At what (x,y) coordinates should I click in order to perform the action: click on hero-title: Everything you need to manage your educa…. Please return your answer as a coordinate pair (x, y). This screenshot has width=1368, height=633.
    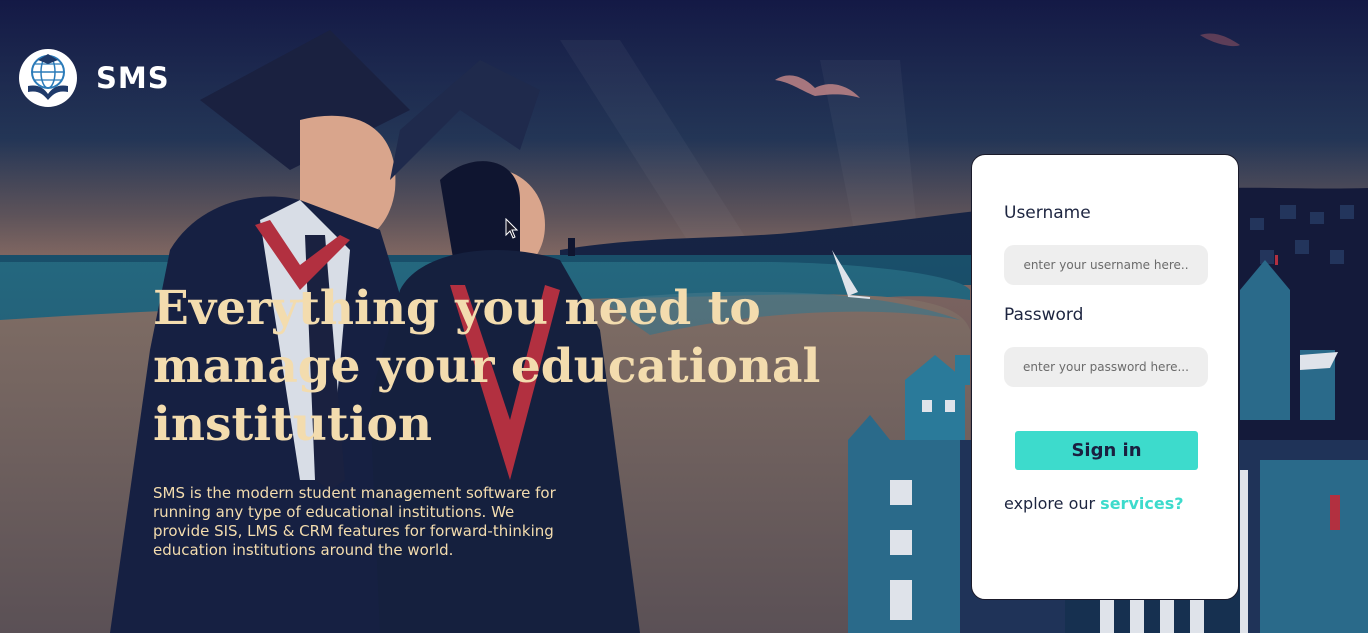
    Looking at the image, I should click on (487, 366).